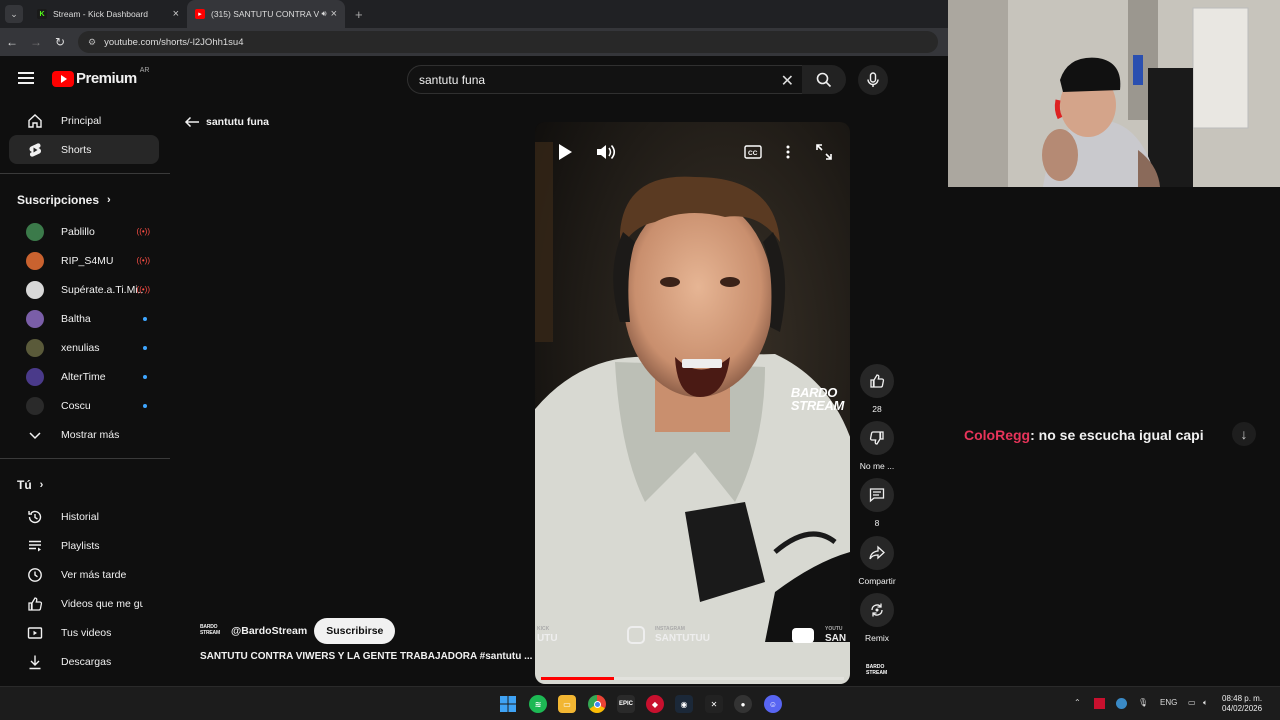 The height and width of the screenshot is (720, 1280). What do you see at coordinates (1143, 702) in the screenshot?
I see `microphone-tray-icon: 🎙︎` at bounding box center [1143, 702].